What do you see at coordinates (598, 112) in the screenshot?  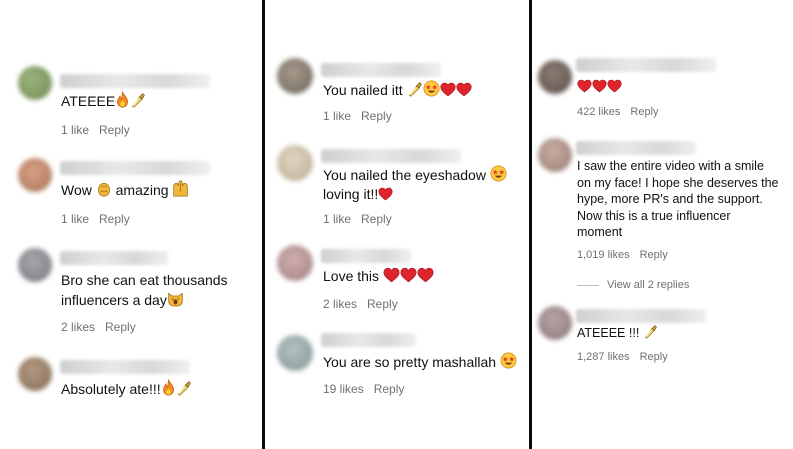 I see `like-count: 422 likes` at bounding box center [598, 112].